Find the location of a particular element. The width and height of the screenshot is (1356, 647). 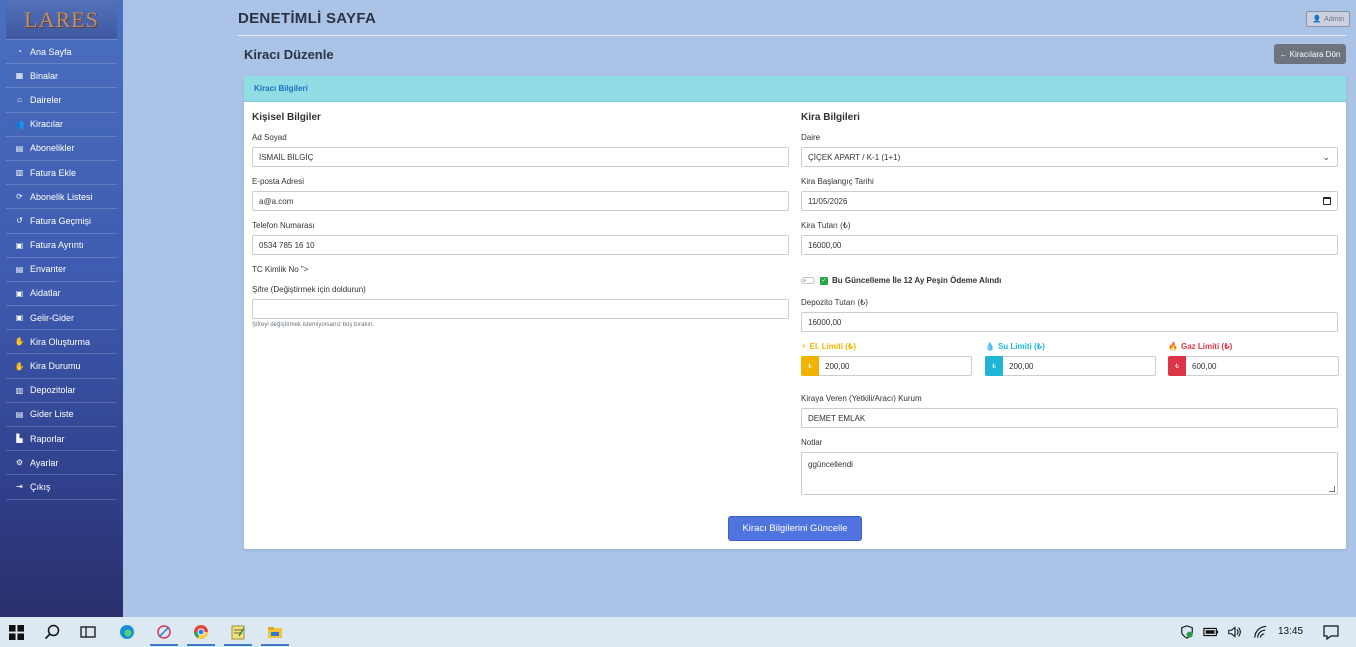

dashboard-icon: ◔ is located at coordinates (19, 52).